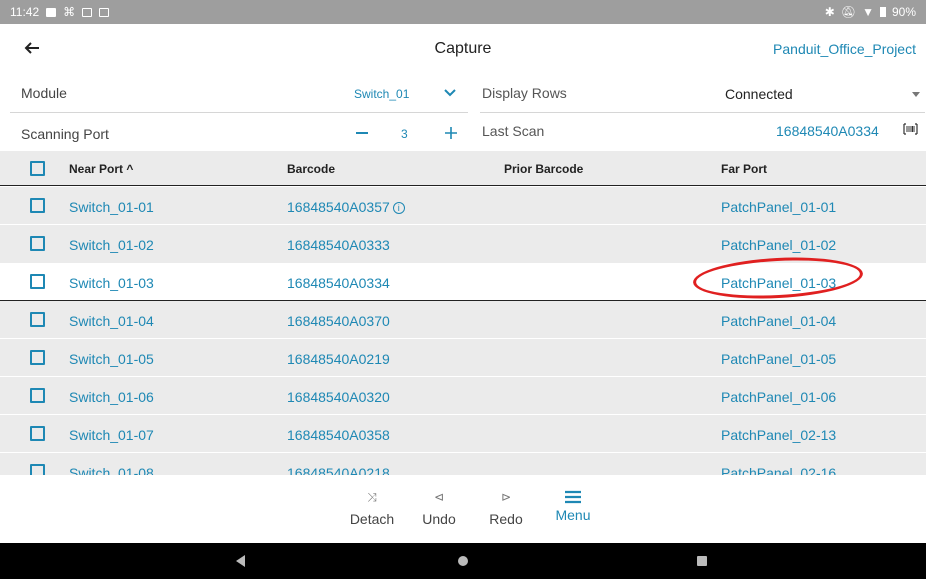 The image size is (926, 579). Describe the element at coordinates (779, 435) in the screenshot. I see `far-port-cell: PatchPanel_02-13` at that location.